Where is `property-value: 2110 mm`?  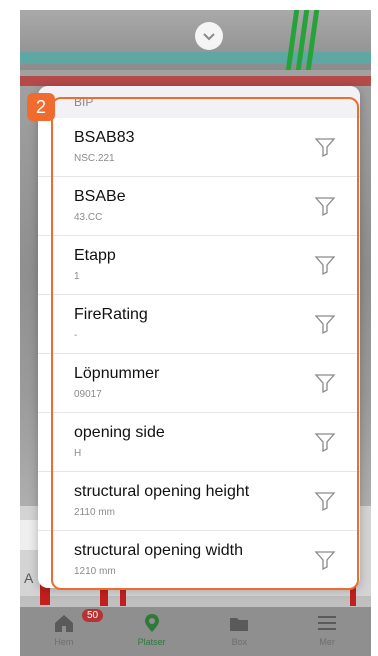 property-value: 2110 mm is located at coordinates (94, 512).